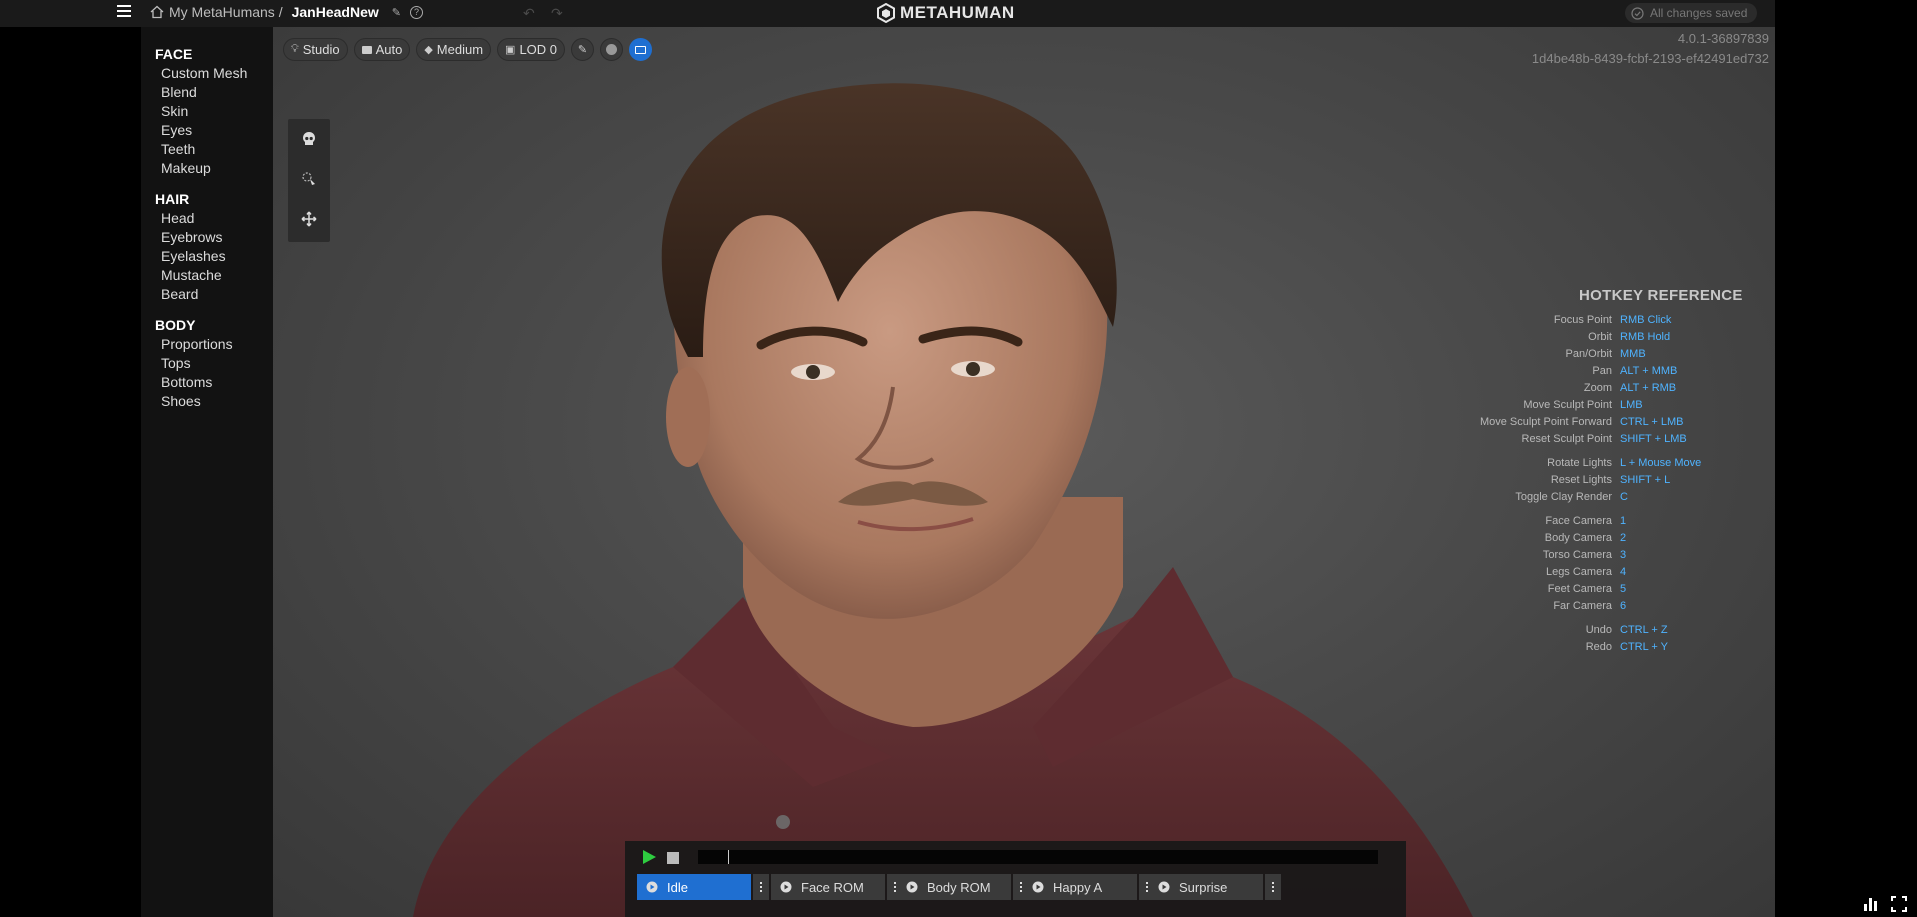 The width and height of the screenshot is (1917, 917). I want to click on sphere-icon, so click(612, 49).